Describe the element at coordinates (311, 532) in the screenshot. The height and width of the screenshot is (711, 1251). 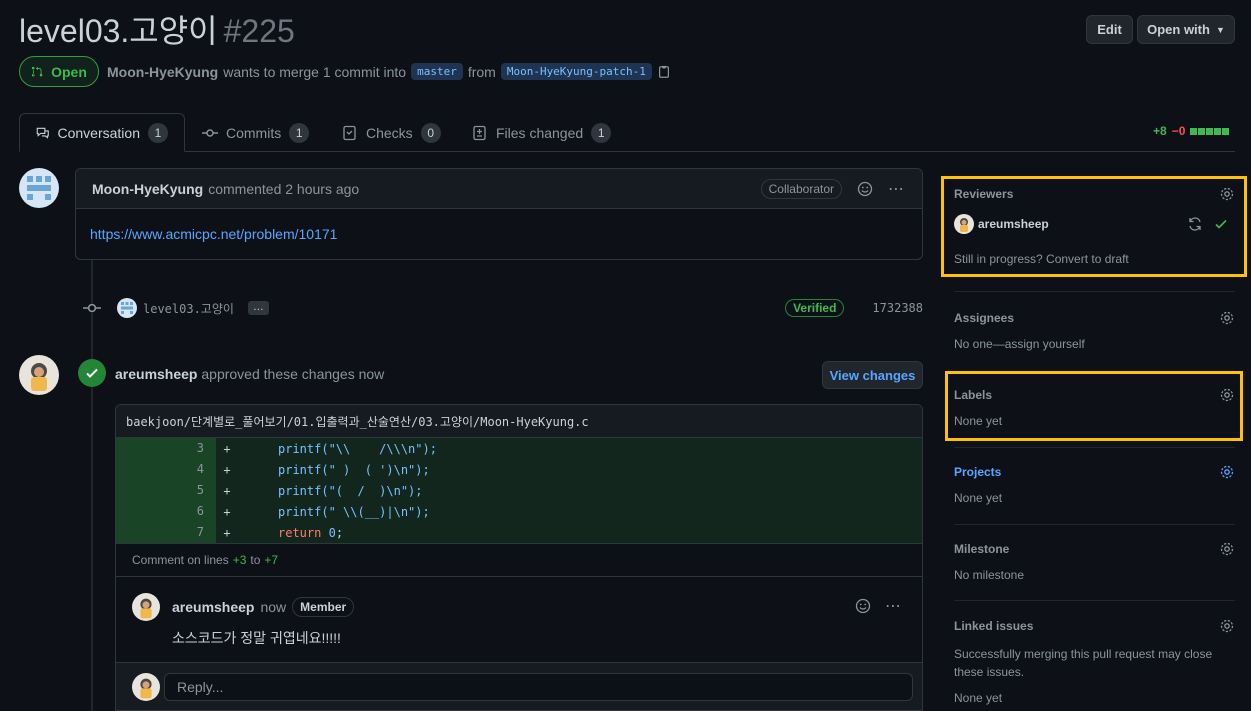
I see `code-line: return 0;` at that location.